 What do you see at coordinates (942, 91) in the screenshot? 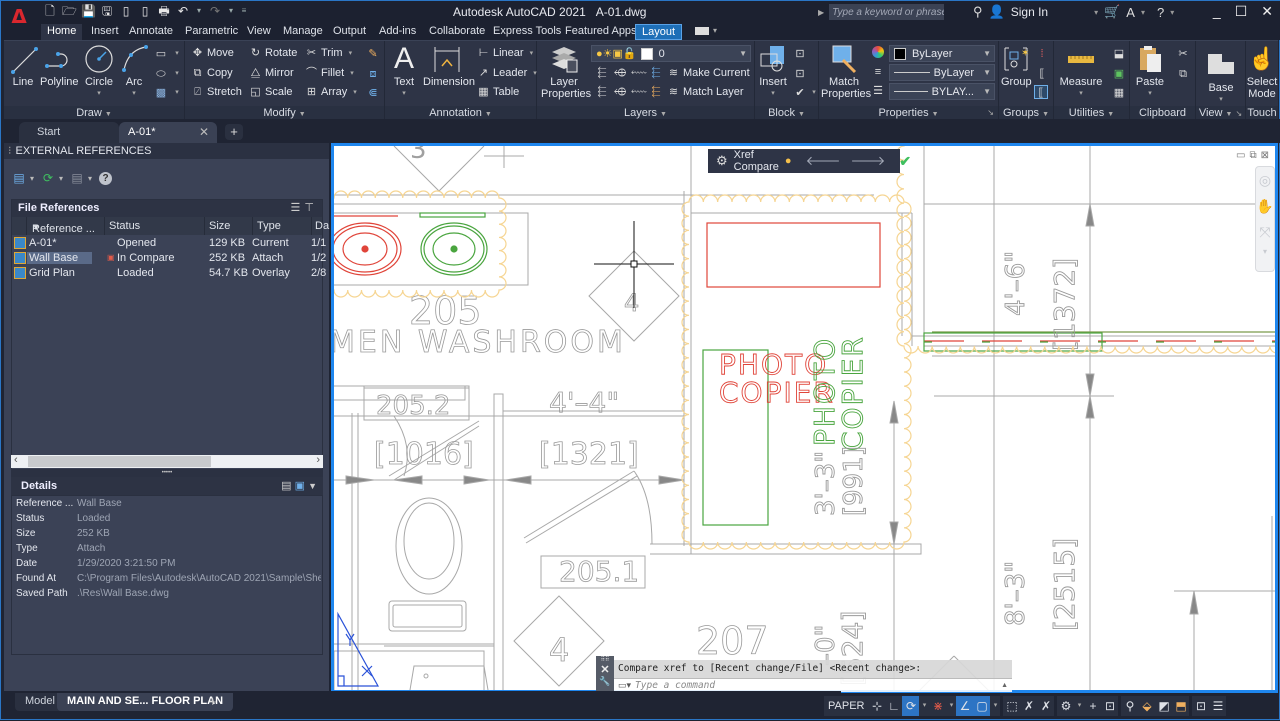
I see `lineweight-dropdown: BYLAY... ▼` at bounding box center [942, 91].